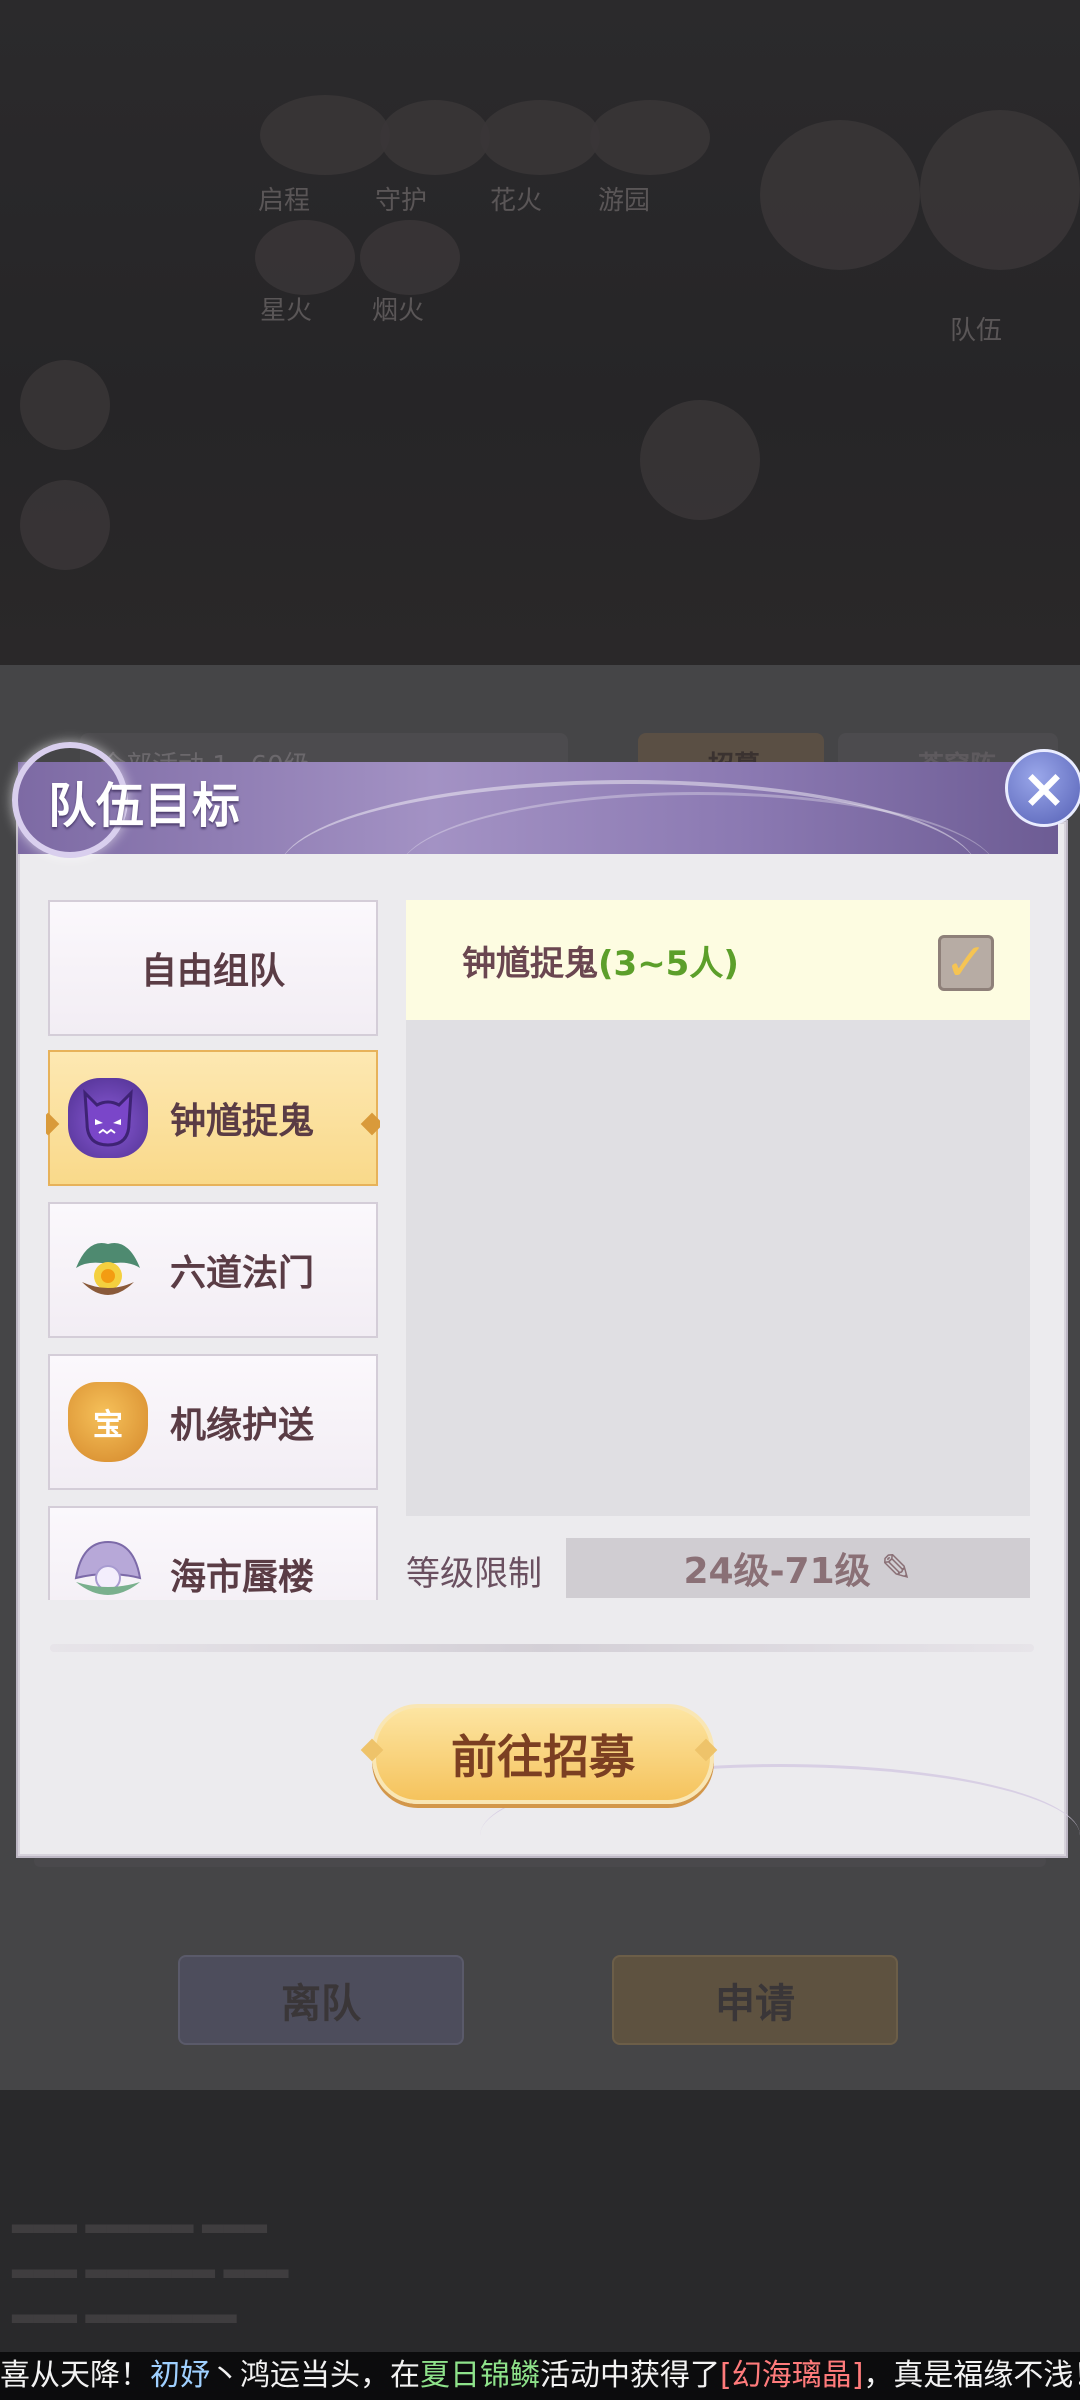 The width and height of the screenshot is (1080, 2400). What do you see at coordinates (401, 201) in the screenshot?
I see `bg-label: 守护` at bounding box center [401, 201].